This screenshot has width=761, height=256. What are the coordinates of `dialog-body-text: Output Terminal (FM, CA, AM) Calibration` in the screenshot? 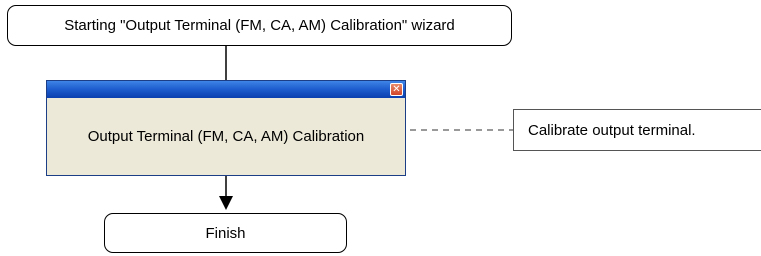 It's located at (226, 136).